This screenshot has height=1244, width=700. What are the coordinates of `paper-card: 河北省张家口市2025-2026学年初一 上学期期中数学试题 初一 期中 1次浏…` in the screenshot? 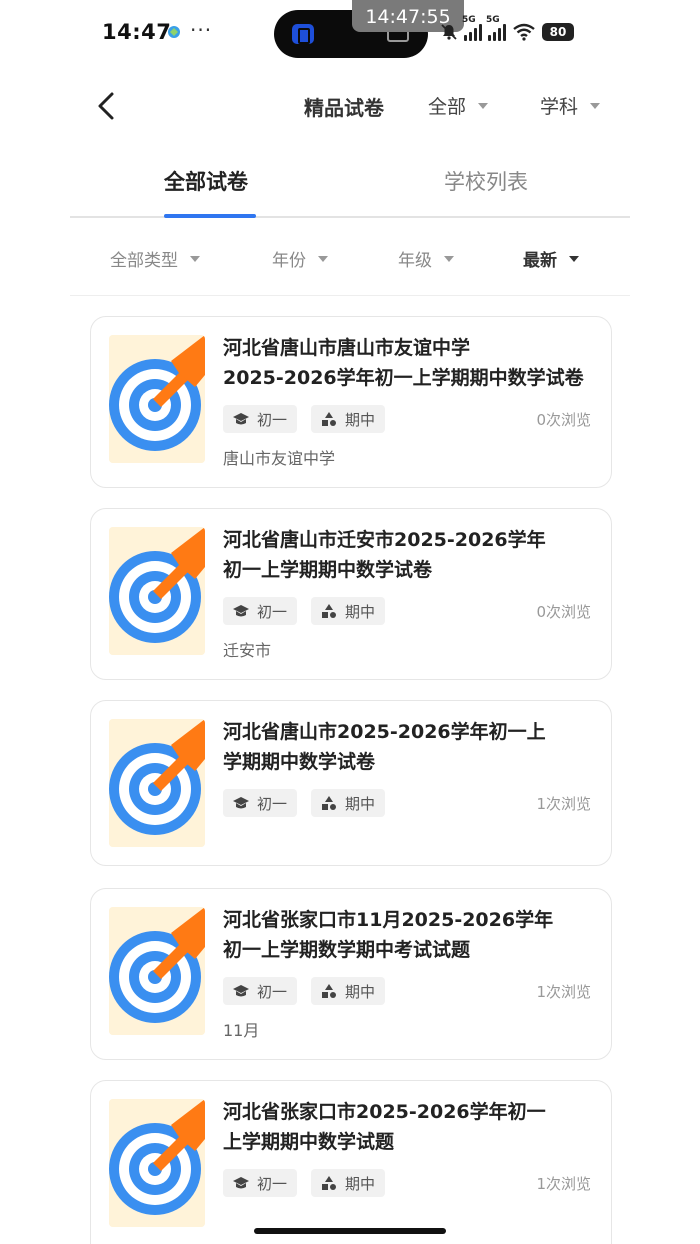 It's located at (351, 1162).